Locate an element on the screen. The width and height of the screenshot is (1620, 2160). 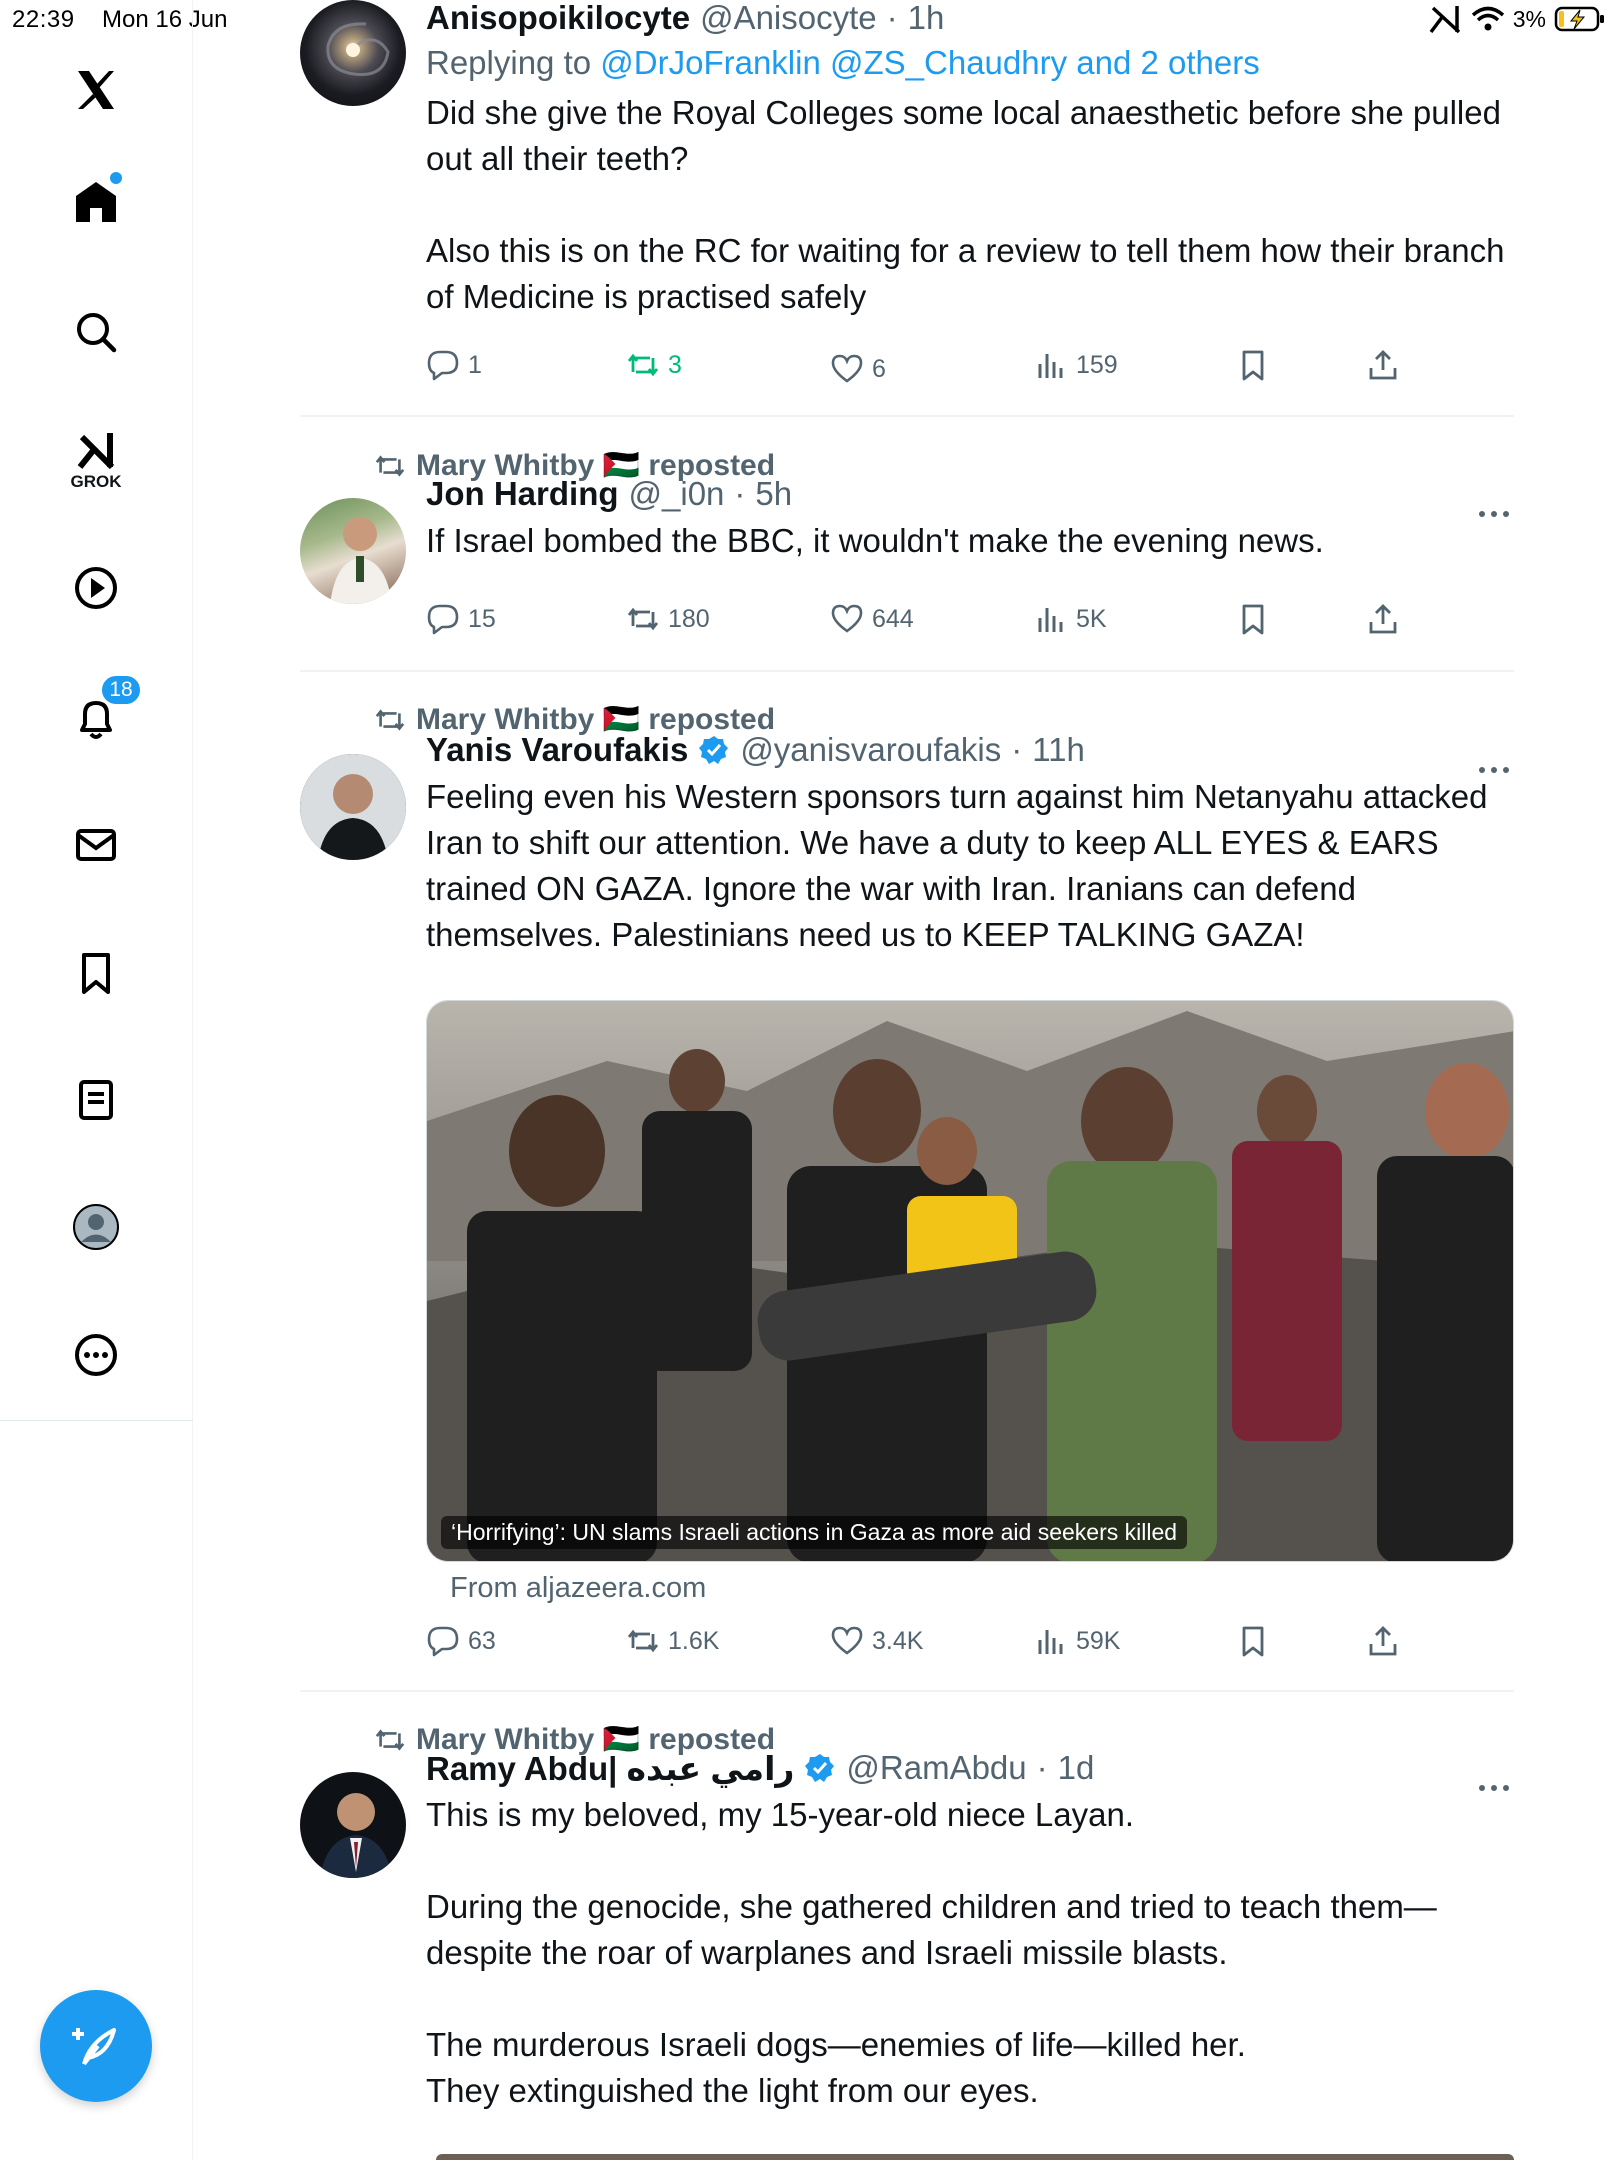
display-name: Jon Harding is located at coordinates (522, 494).